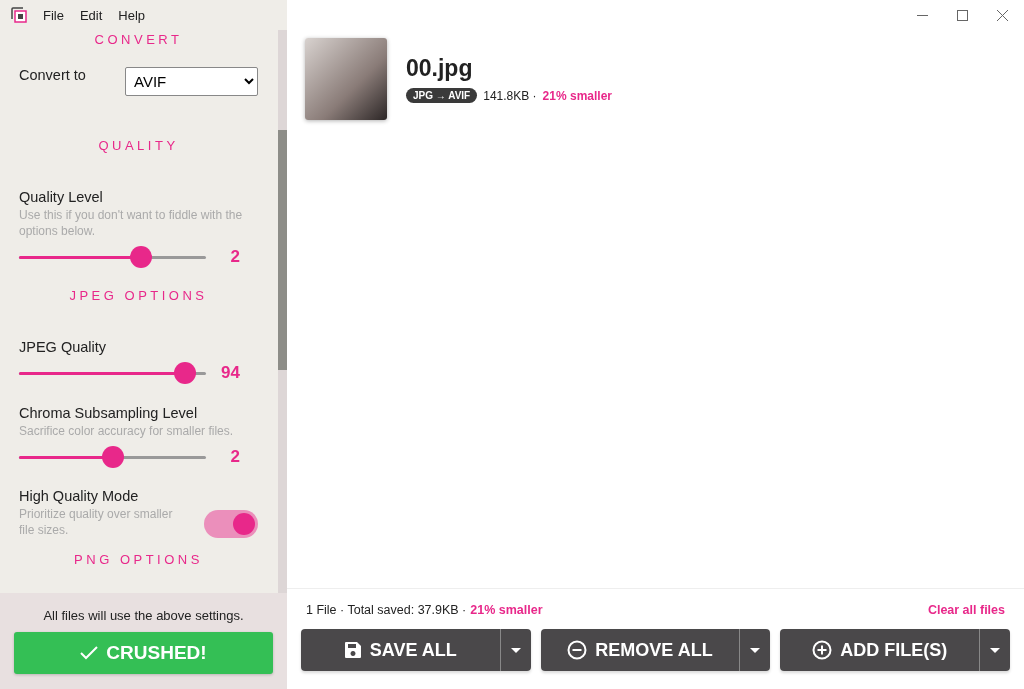 The height and width of the screenshot is (689, 1024). I want to click on app-logo-icon, so click(19, 15).